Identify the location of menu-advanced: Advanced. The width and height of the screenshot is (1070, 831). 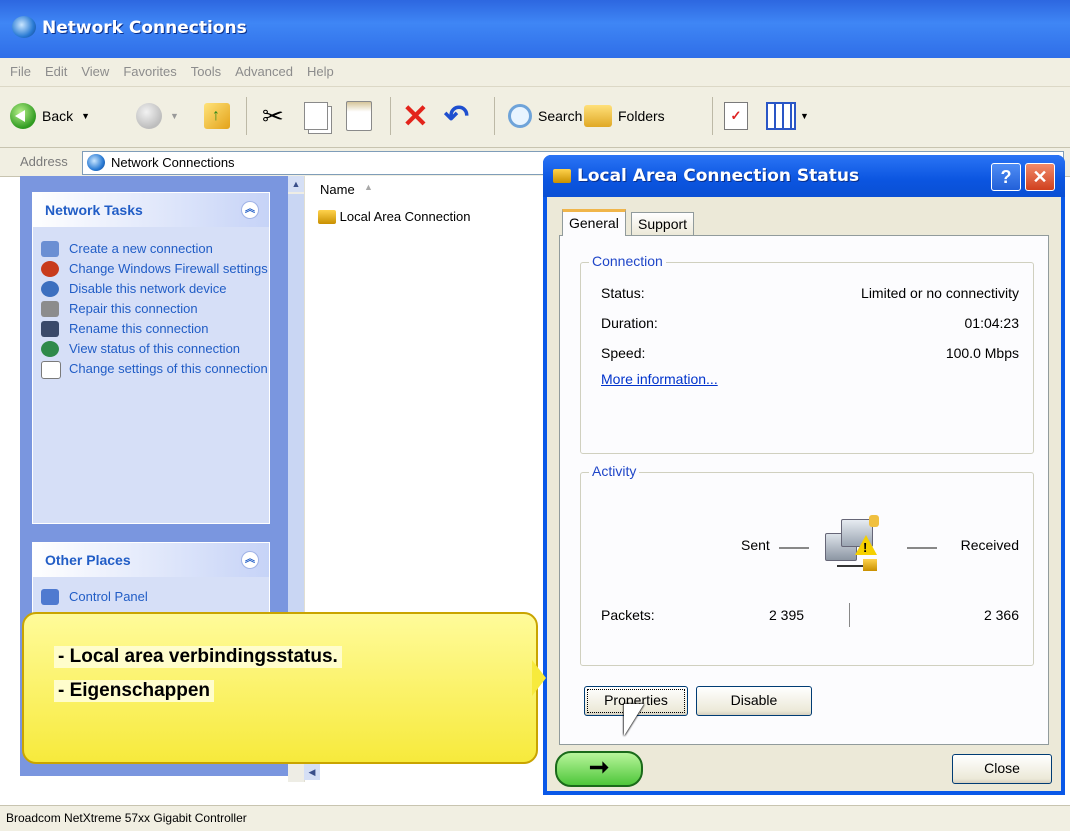
(264, 71).